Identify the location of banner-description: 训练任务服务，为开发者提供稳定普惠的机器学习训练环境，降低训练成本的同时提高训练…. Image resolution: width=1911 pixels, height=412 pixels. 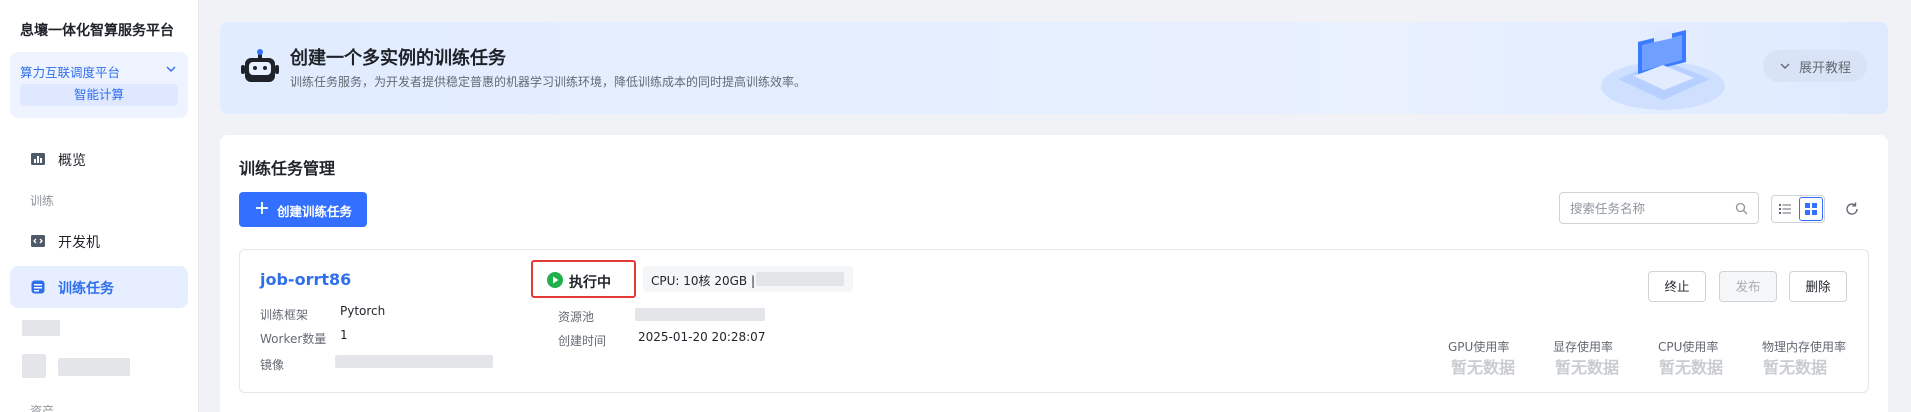
(548, 82).